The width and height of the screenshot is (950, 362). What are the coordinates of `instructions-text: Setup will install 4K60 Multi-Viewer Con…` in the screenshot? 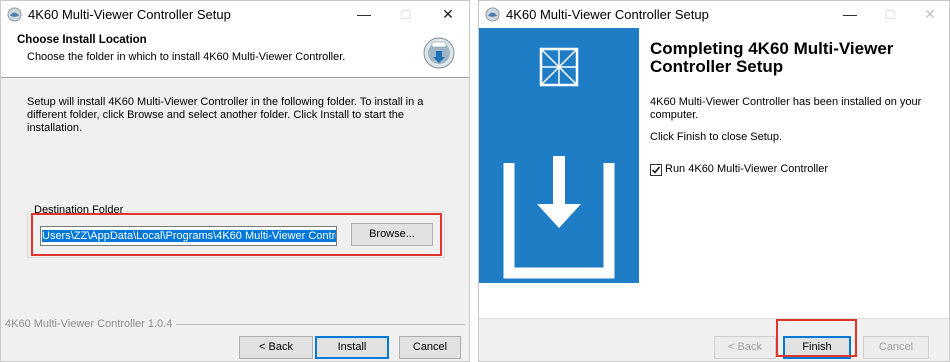 It's located at (225, 115).